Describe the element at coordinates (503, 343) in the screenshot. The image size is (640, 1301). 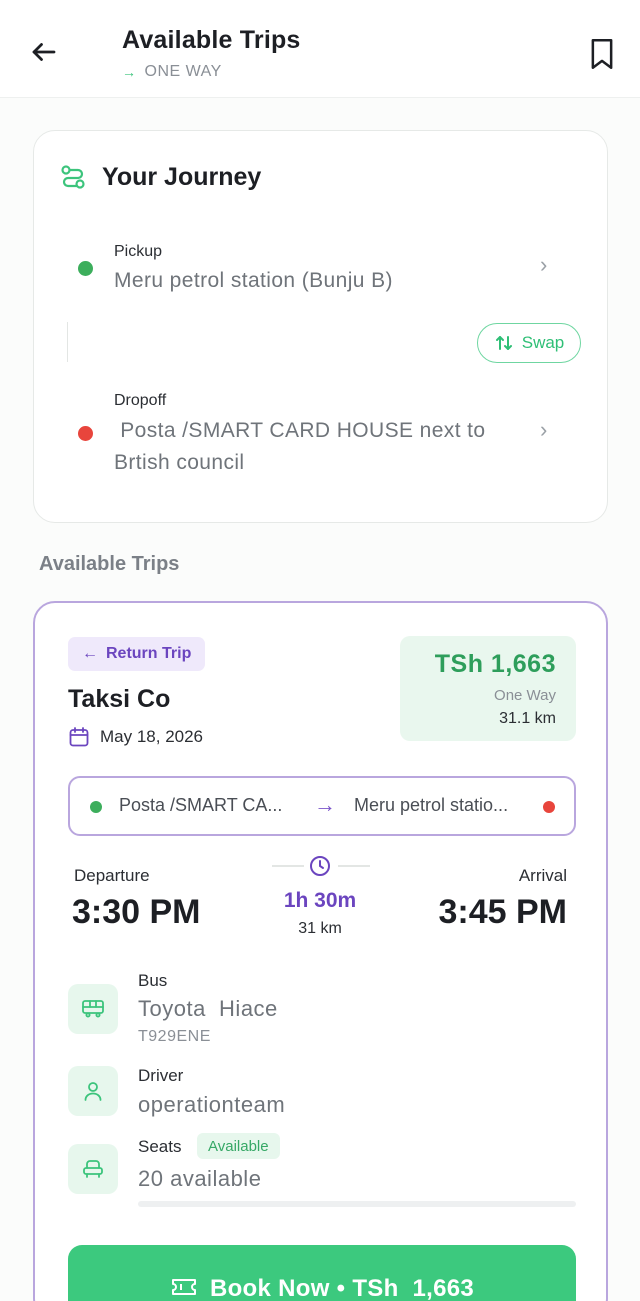
I see `swap-vertical-icon` at that location.